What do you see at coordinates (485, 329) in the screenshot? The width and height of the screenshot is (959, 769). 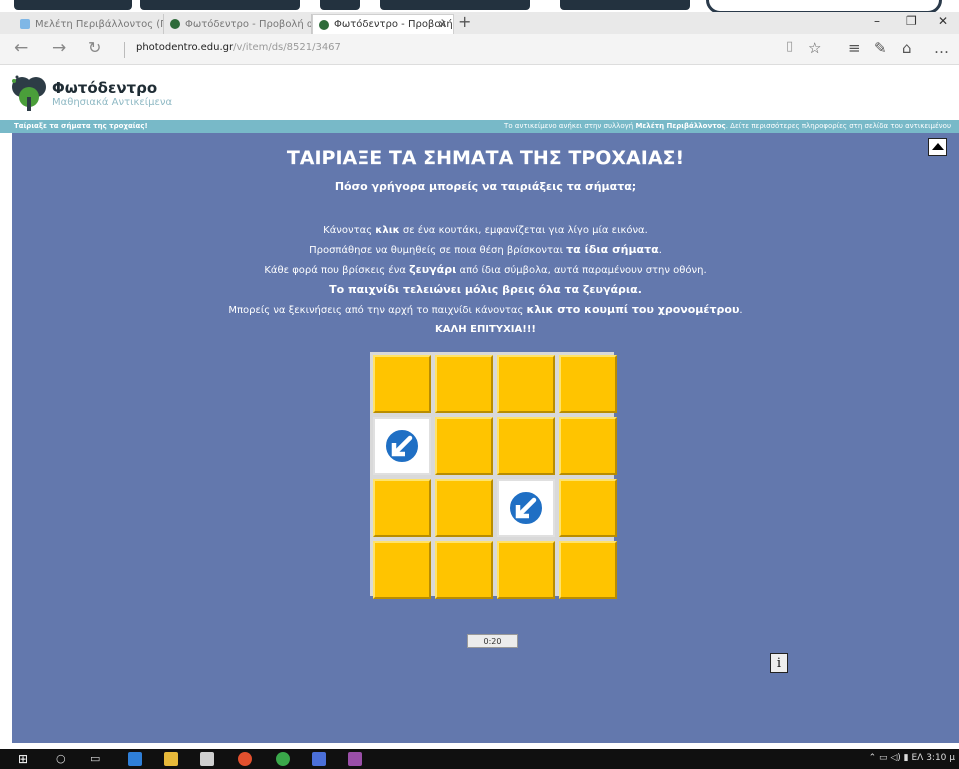 I see `instruction-line: ΚΑΛΗ ΕΠΙΤΥΧΙΑ!!!` at bounding box center [485, 329].